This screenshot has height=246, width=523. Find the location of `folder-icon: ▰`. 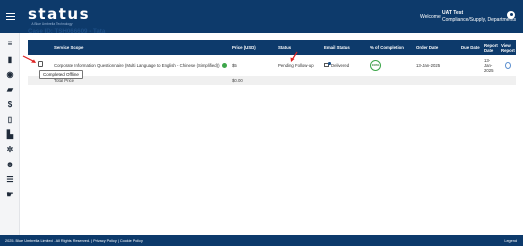

folder-icon: ▰ is located at coordinates (10, 89).